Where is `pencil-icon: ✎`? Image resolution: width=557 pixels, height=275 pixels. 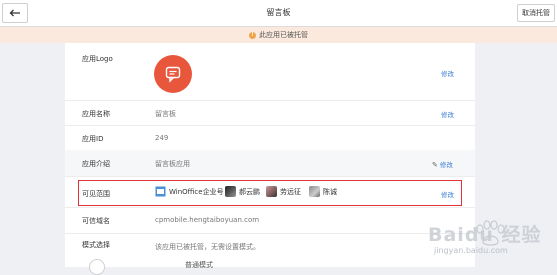
pencil-icon: ✎ is located at coordinates (435, 165).